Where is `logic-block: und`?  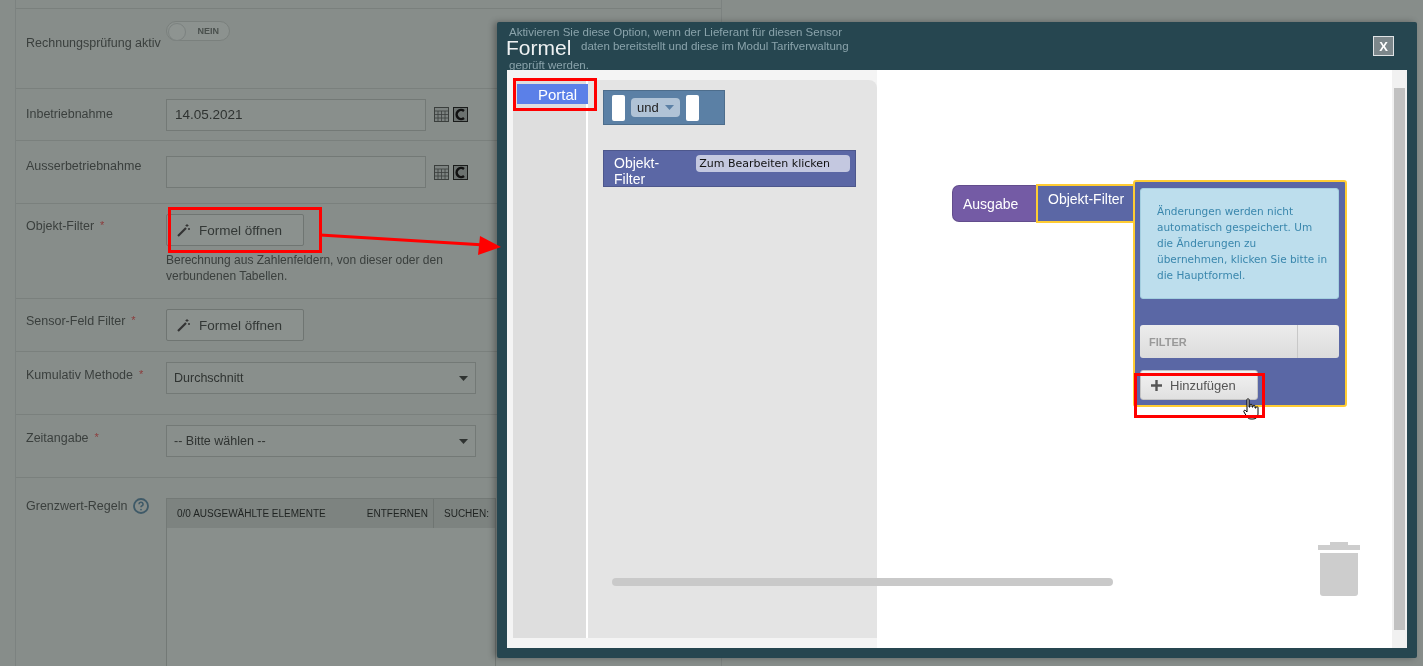 logic-block: und is located at coordinates (664, 107).